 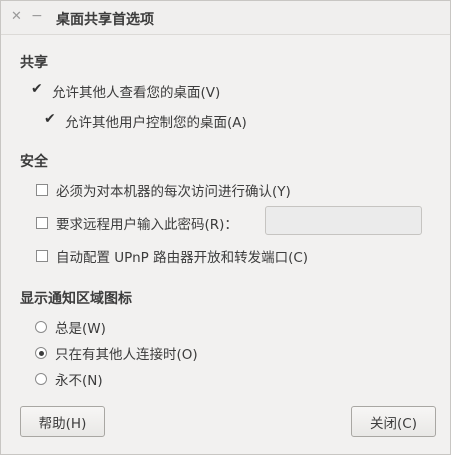 What do you see at coordinates (126, 355) in the screenshot?
I see `notify-connected-label: 只在有其他人连接时(O)` at bounding box center [126, 355].